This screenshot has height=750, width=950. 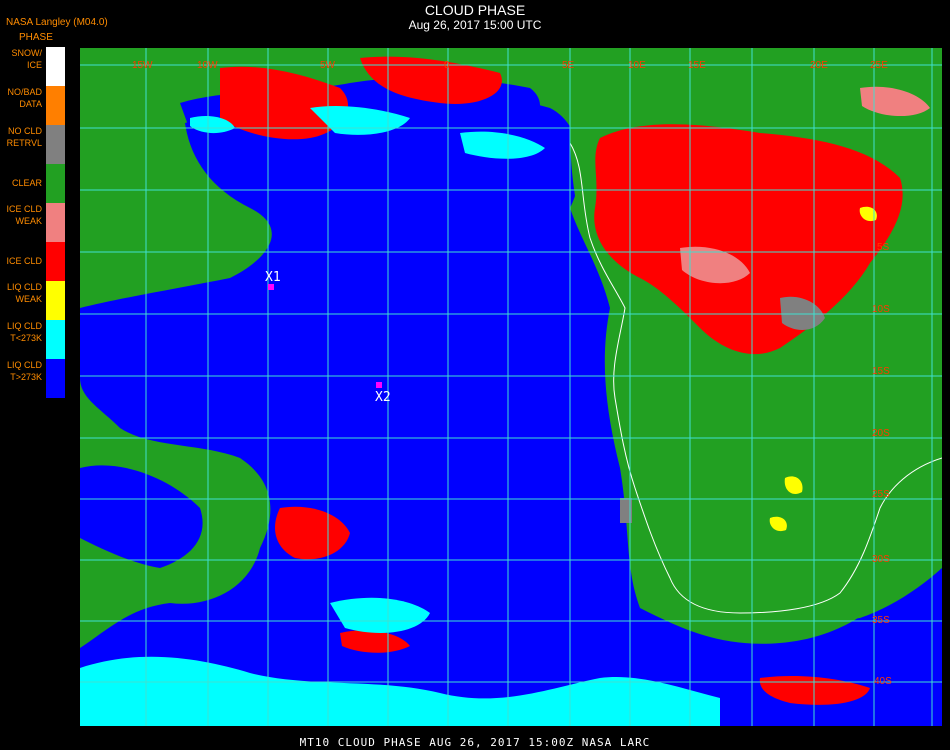 I want to click on grid-label-15s: 15S, so click(x=881, y=371).